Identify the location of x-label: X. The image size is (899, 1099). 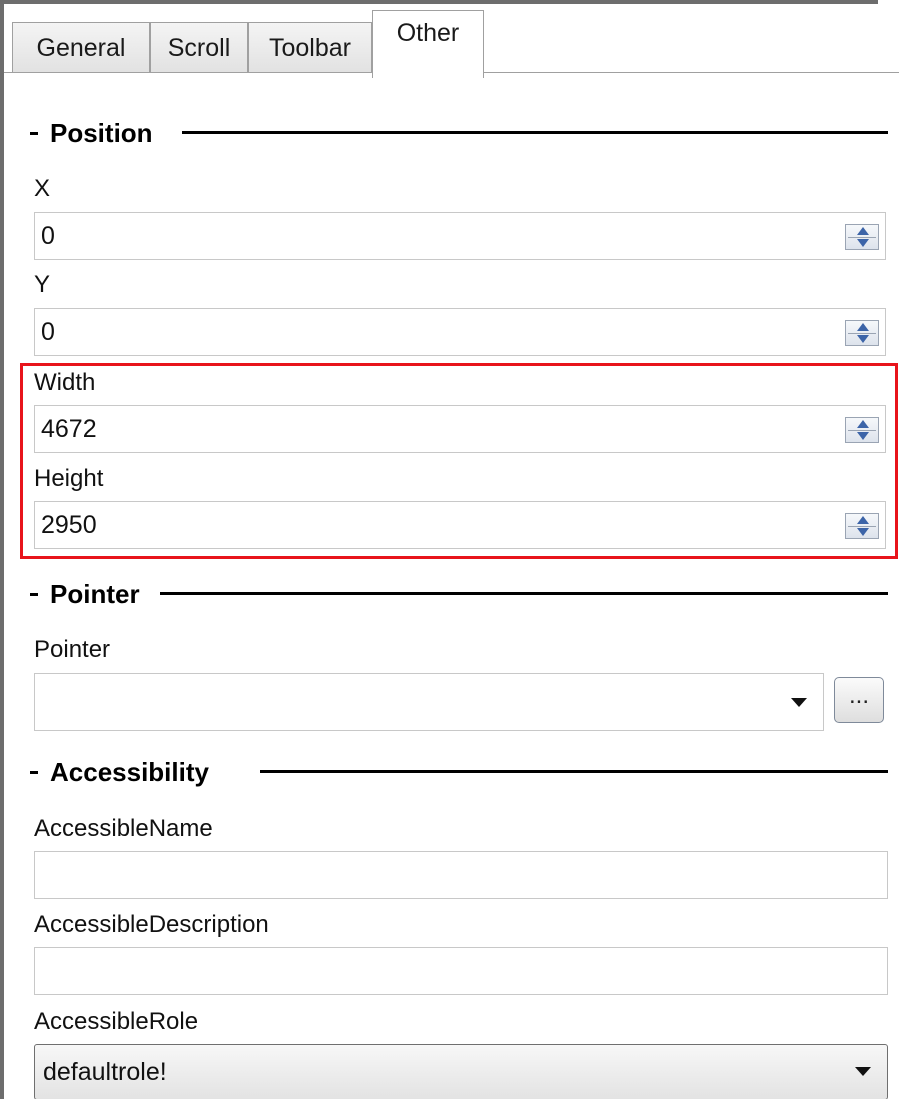
(42, 188).